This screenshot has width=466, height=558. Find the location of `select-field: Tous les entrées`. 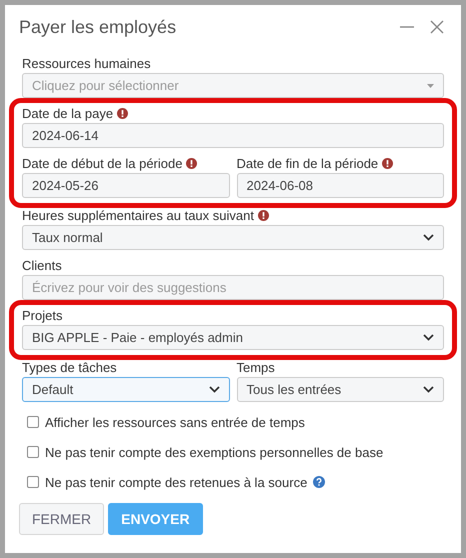

select-field: Tous les entrées is located at coordinates (340, 389).